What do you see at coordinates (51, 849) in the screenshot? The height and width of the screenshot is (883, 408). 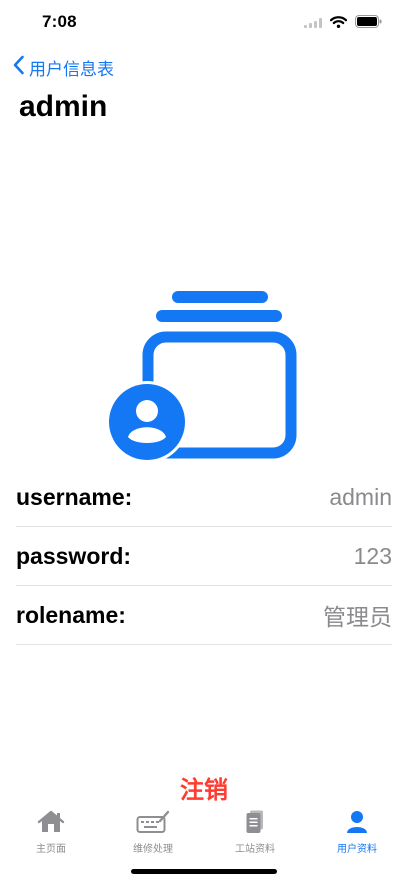 I see `tab-home-label: 主页面` at bounding box center [51, 849].